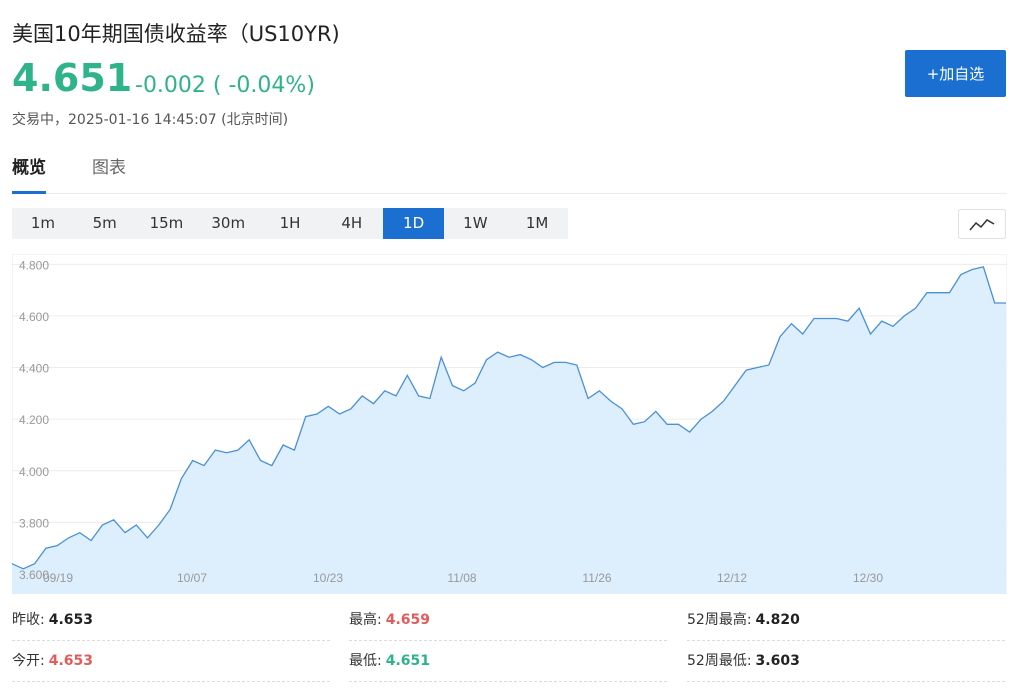  What do you see at coordinates (225, 85) in the screenshot?
I see `price-change: -0.002 ( -0.04%)` at bounding box center [225, 85].